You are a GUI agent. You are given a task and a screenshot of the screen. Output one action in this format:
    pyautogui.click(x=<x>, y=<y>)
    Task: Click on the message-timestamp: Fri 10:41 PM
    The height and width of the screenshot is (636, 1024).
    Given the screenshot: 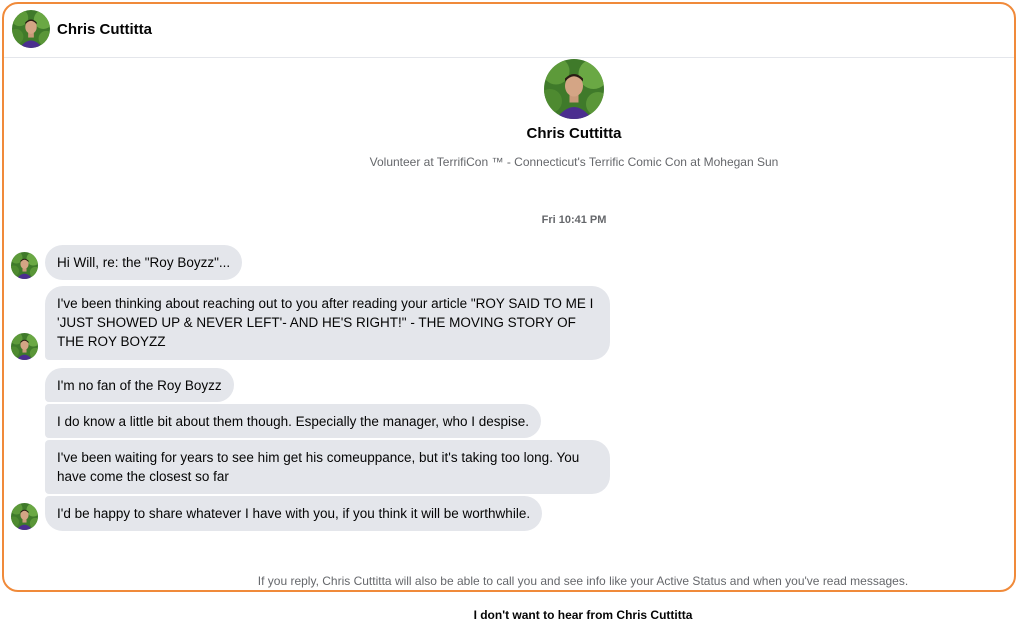 What is the action you would take?
    pyautogui.click(x=574, y=220)
    